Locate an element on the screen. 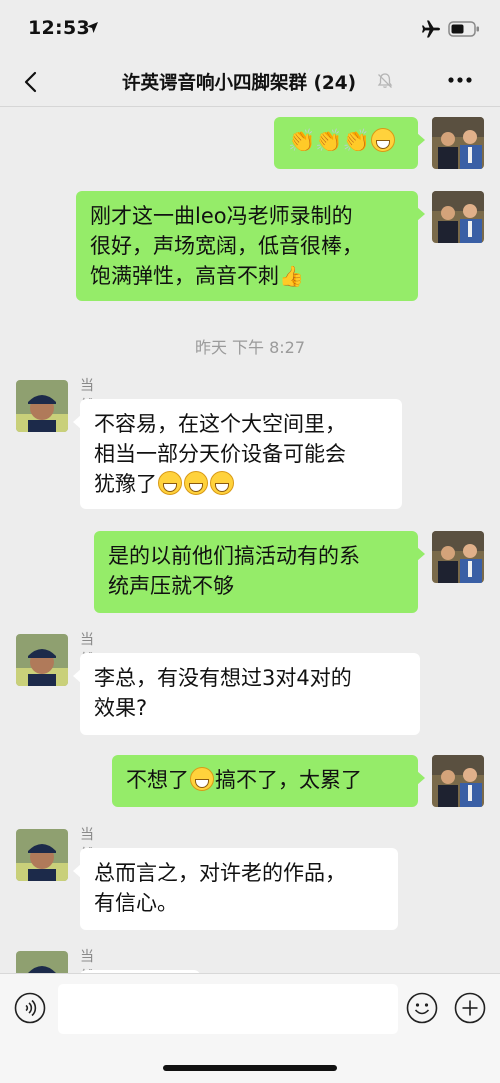 This screenshot has width=500, height=1083. message-bubble: 总而言之，对许老的作品， 有信心。 is located at coordinates (235, 889).